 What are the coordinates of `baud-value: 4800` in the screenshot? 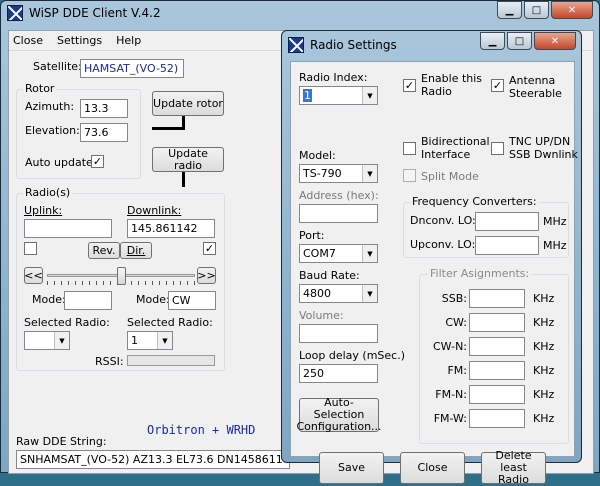 It's located at (317, 293).